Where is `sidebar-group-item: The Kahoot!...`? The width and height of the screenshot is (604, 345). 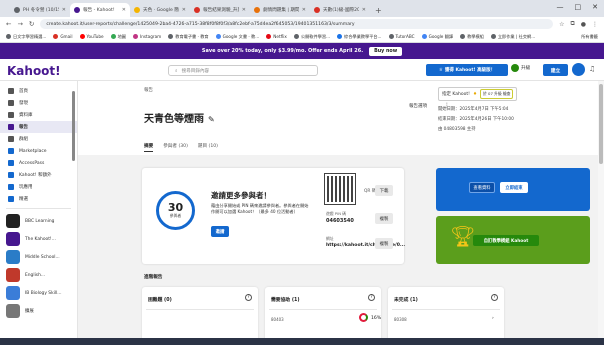 sidebar-group-item: The Kahoot!... is located at coordinates (38, 239).